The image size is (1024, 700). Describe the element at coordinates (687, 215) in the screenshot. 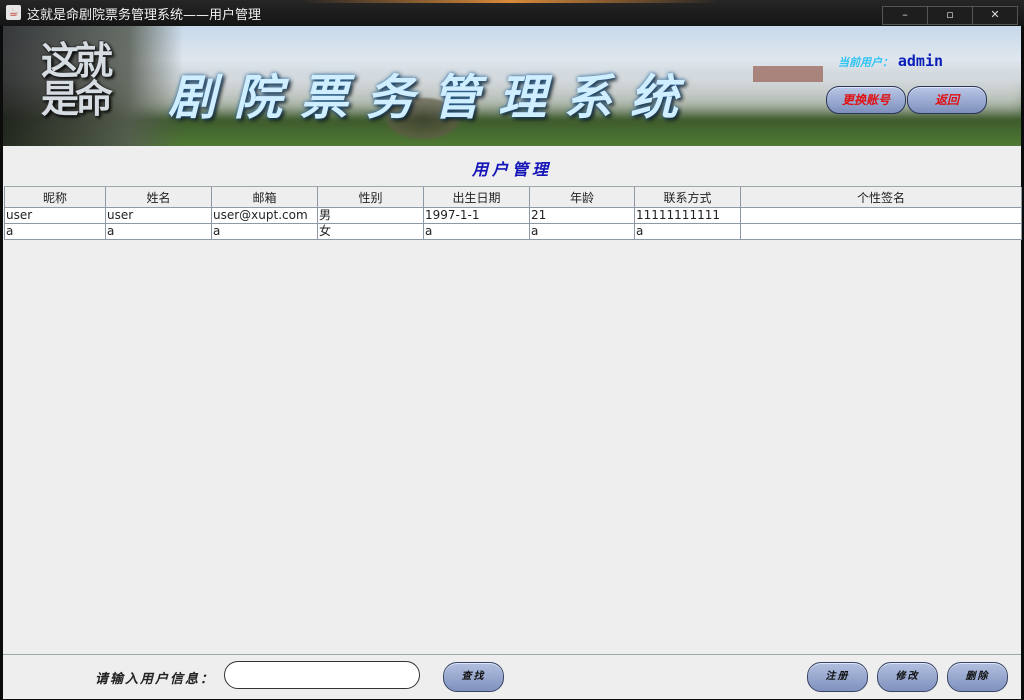

I see `table-cell: 11111111111` at that location.